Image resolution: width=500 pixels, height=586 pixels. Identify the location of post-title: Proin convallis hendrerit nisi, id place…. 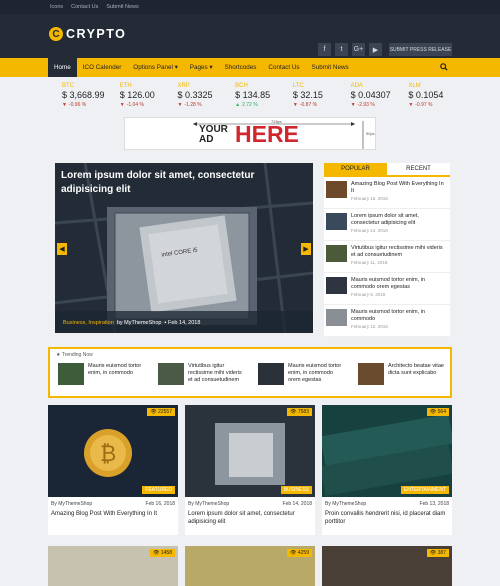
(387, 516).